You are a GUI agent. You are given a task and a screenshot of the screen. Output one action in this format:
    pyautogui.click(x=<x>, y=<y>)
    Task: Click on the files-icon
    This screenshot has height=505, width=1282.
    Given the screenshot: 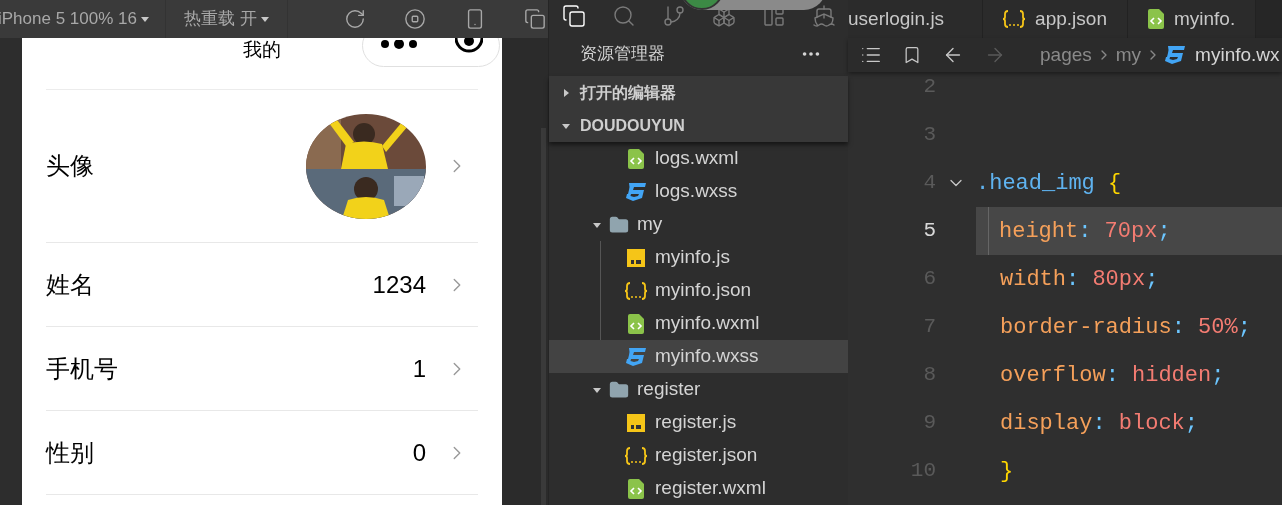 What is the action you would take?
    pyautogui.click(x=574, y=15)
    